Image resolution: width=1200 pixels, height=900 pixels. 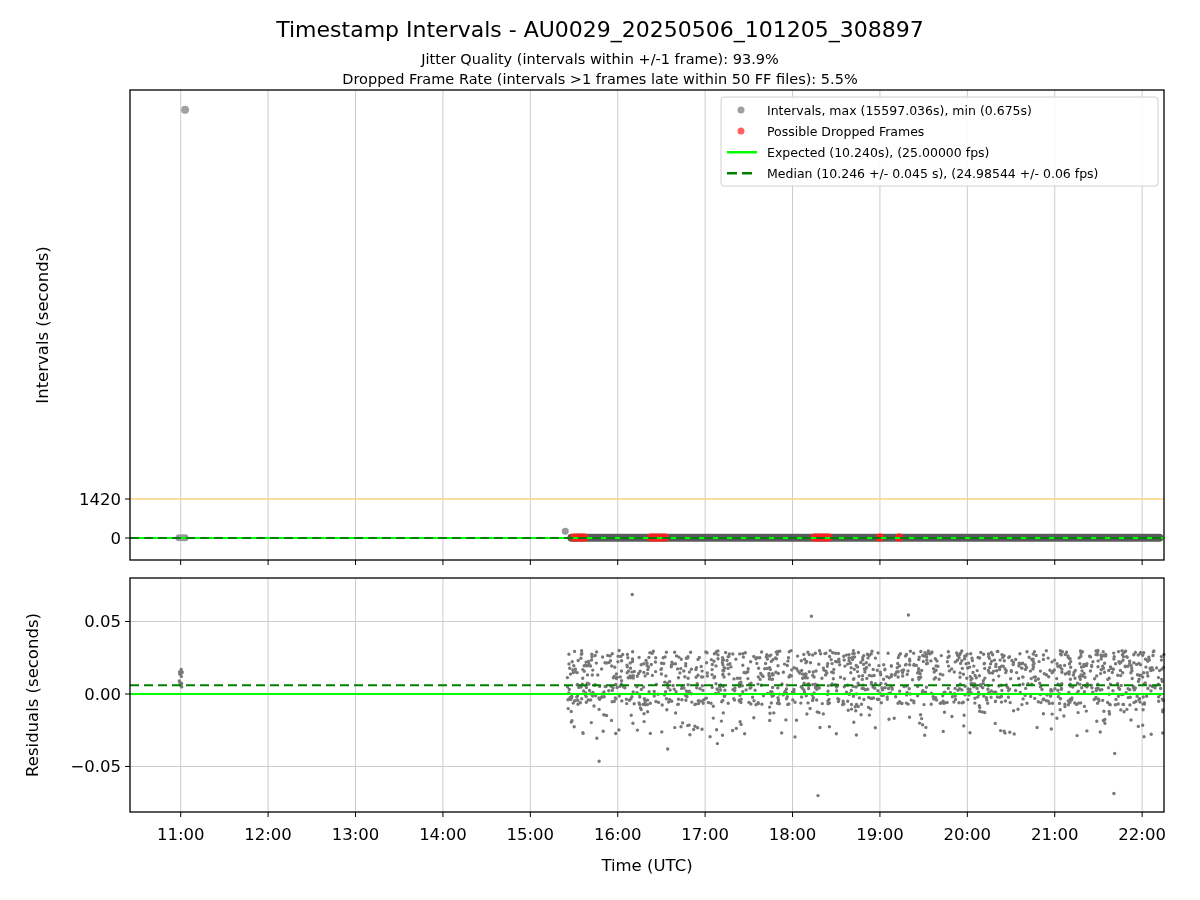 I want to click on legend-label: Median (10.246 +/- 0.045 s), (24.98544 +/- 0.06 fps), so click(x=933, y=173).